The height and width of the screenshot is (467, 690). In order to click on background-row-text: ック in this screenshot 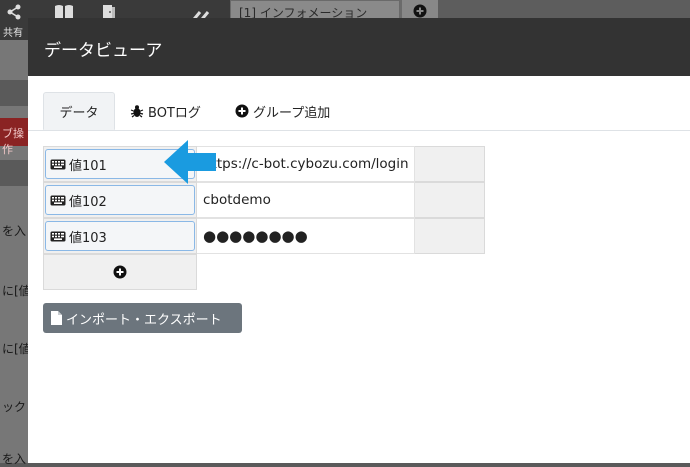, I will do `click(14, 407)`.